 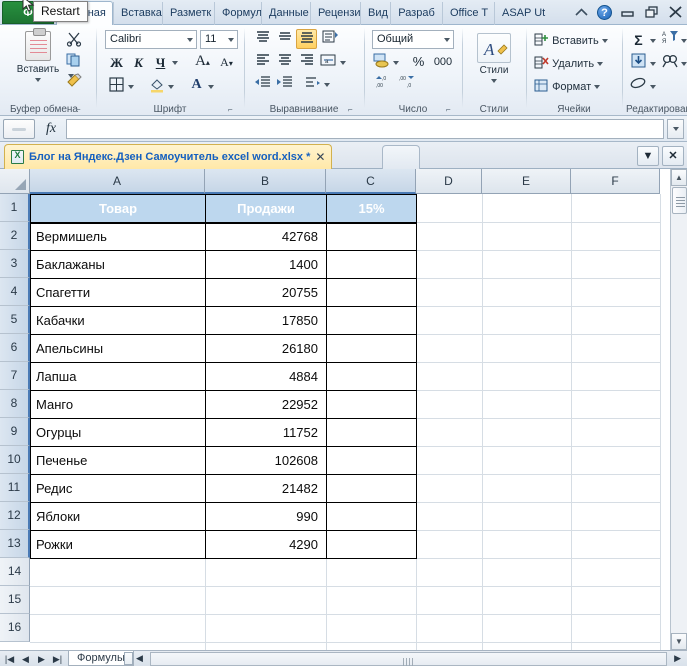 What do you see at coordinates (262, 63) in the screenshot?
I see `align-left-button` at bounding box center [262, 63].